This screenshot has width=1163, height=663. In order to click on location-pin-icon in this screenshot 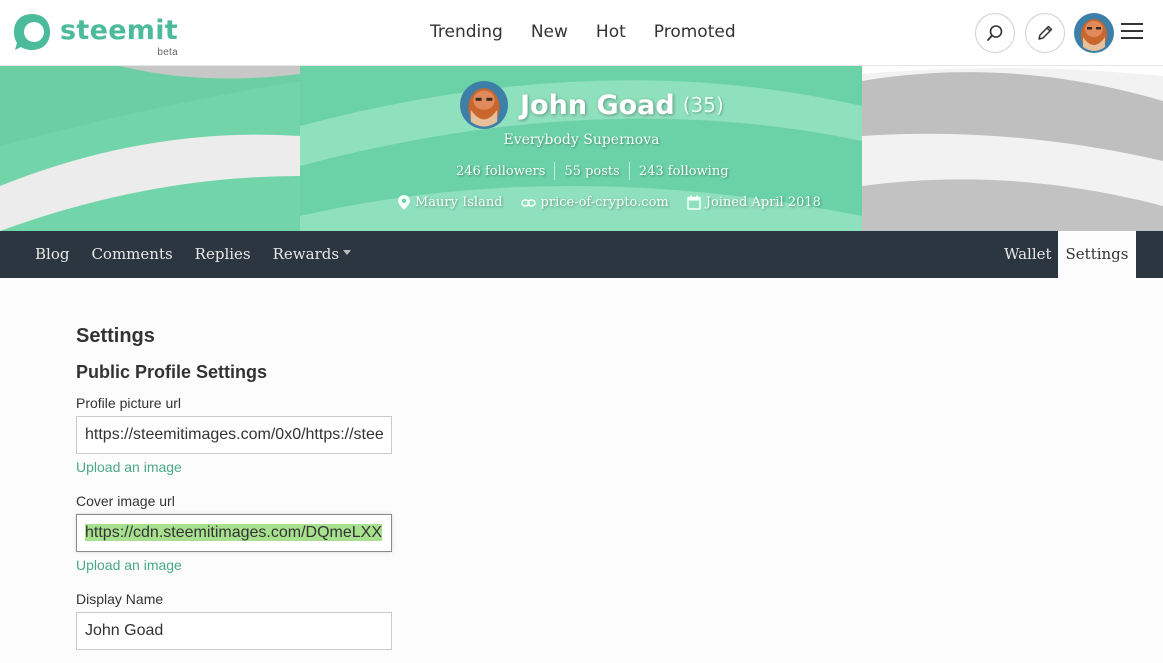, I will do `click(404, 202)`.